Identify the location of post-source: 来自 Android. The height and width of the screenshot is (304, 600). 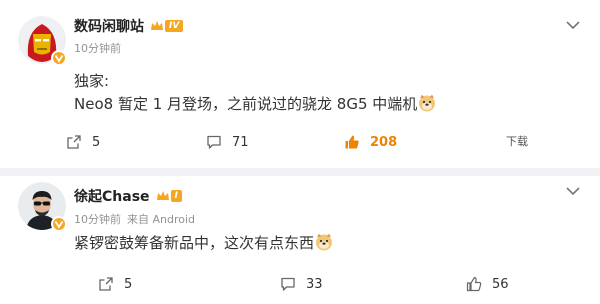
(161, 219).